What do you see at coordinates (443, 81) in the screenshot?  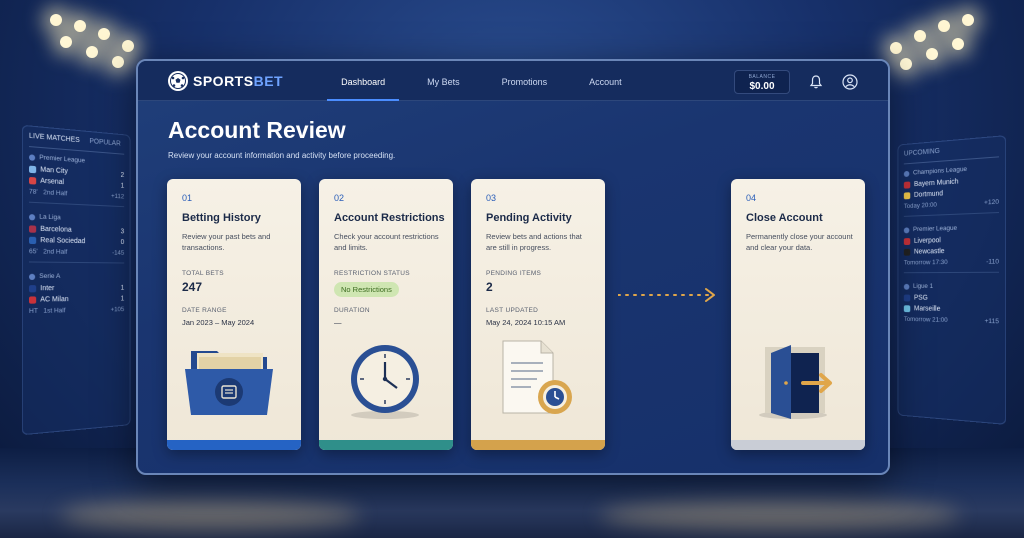 I see `nav-my-bets: My Bets` at bounding box center [443, 81].